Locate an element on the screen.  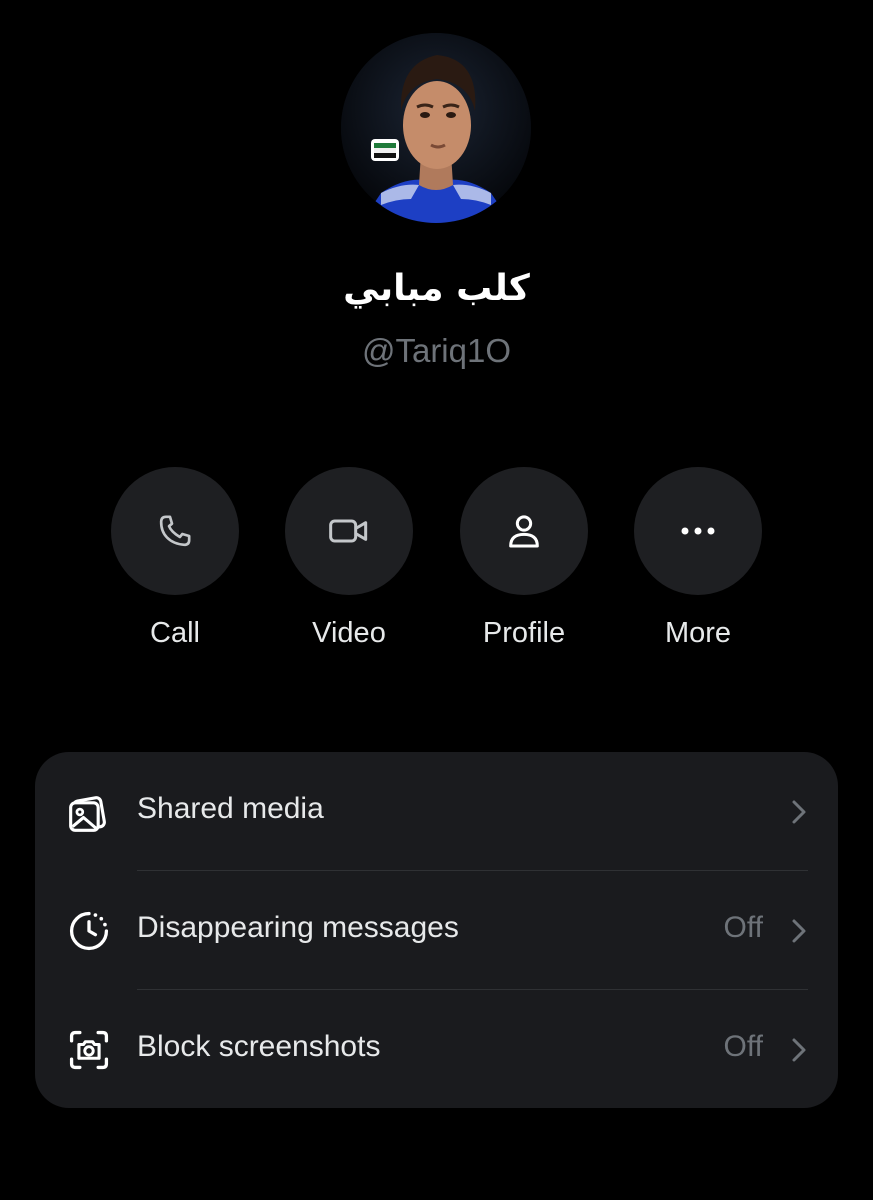
screenshot-camera-icon is located at coordinates (89, 1050).